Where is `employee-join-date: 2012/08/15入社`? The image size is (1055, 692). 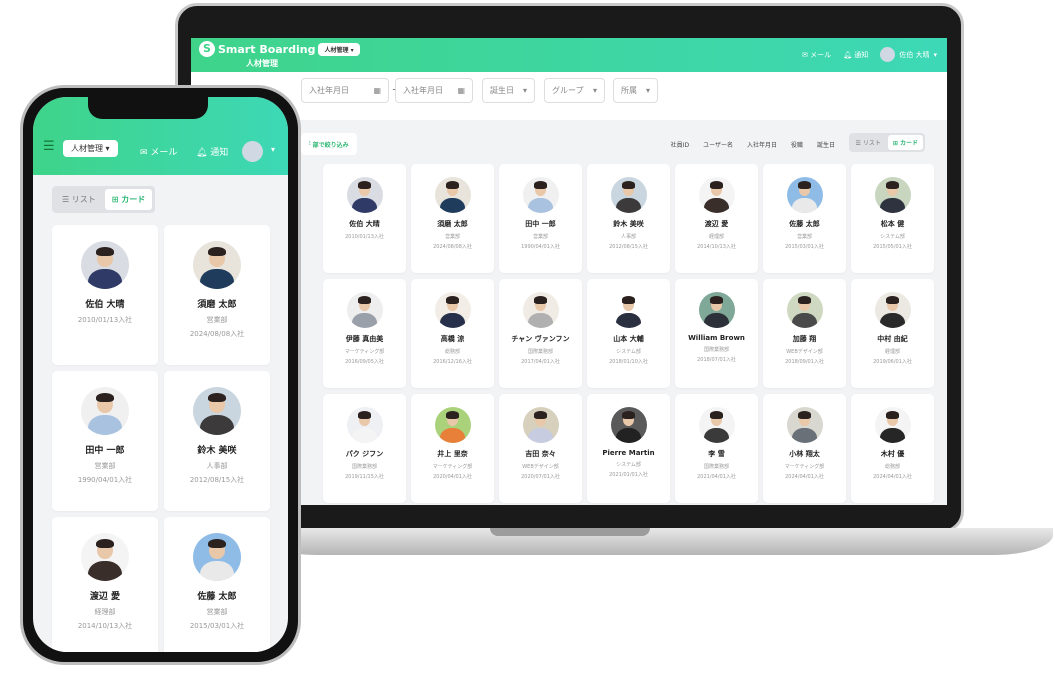
employee-join-date: 2012/08/15入社 is located at coordinates (217, 480).